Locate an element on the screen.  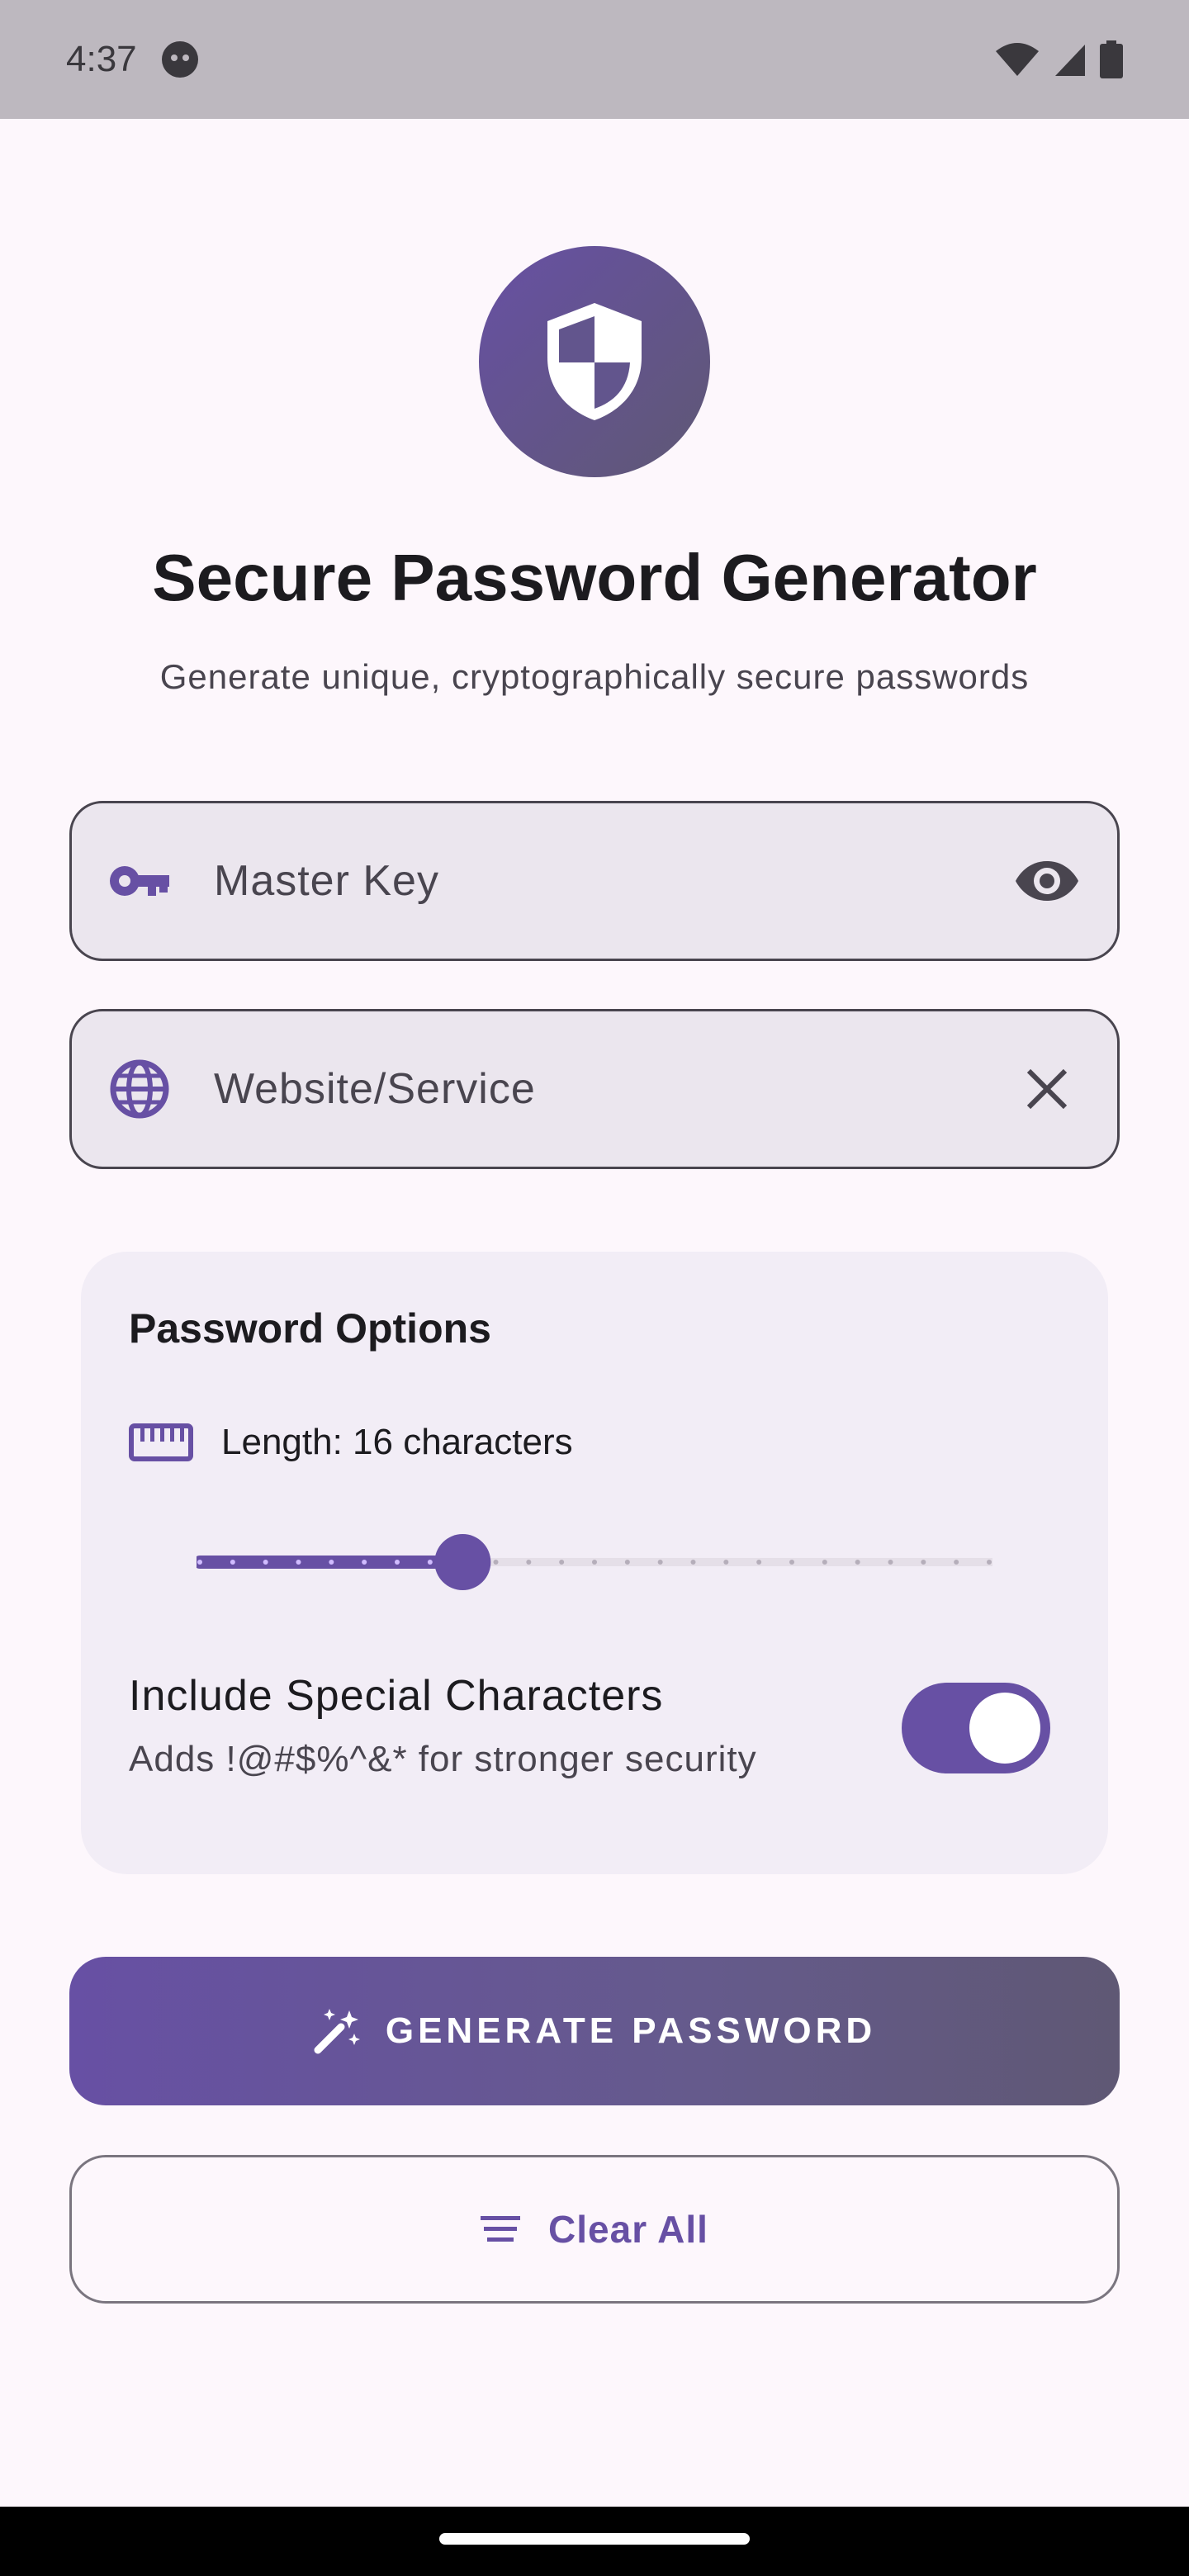
special-chars-title: Include Special Characters is located at coordinates (396, 1696).